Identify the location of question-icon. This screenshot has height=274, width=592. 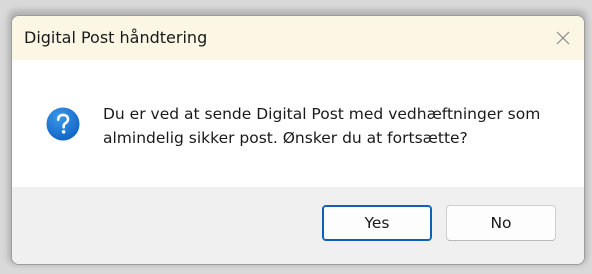
(63, 124).